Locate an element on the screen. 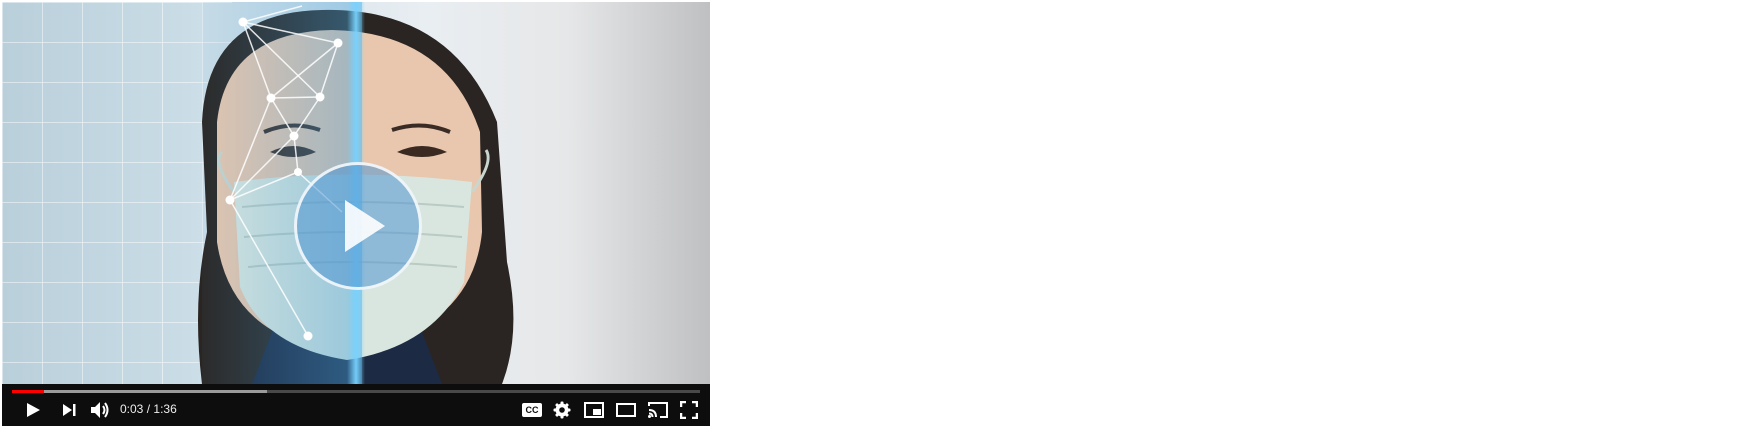 This screenshot has width=1760, height=428. theater-mode-icon is located at coordinates (626, 410).